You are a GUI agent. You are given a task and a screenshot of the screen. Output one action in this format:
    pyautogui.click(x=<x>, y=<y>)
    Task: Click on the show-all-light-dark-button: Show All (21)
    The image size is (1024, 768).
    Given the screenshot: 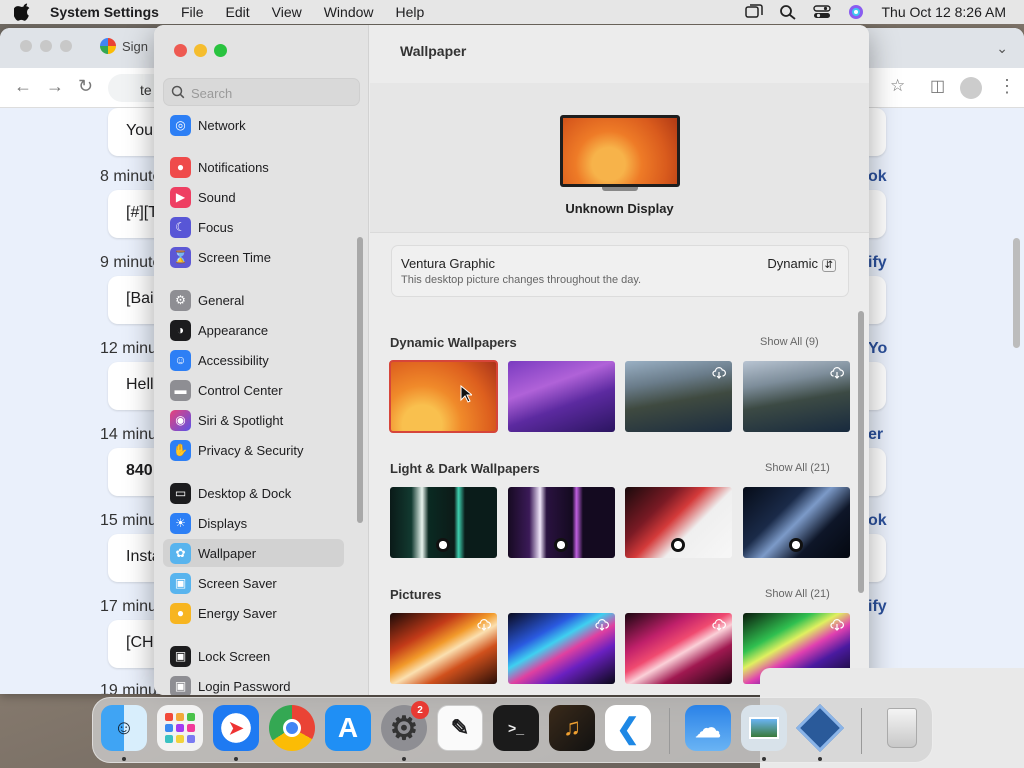 What is the action you would take?
    pyautogui.click(x=797, y=468)
    